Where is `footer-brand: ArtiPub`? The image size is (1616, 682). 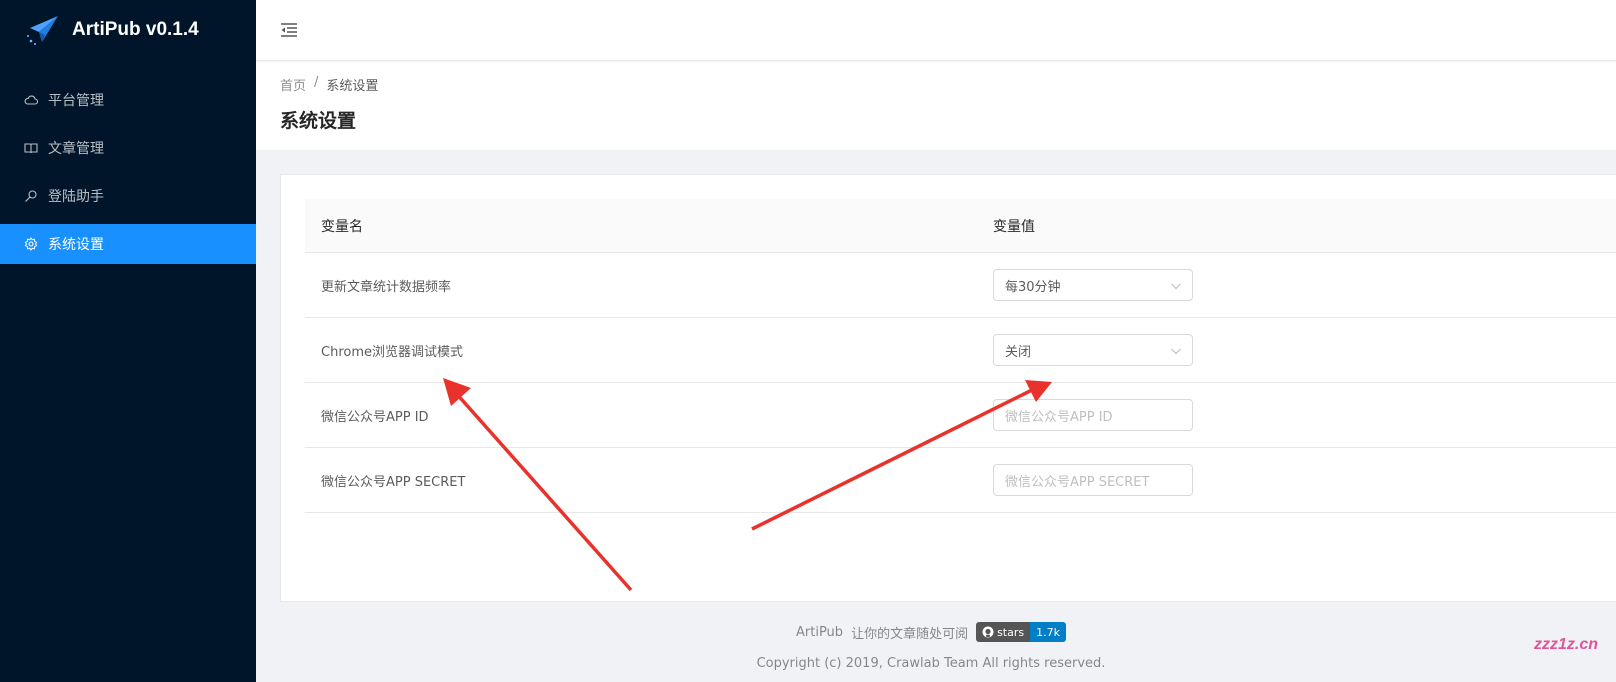
footer-brand: ArtiPub is located at coordinates (820, 632).